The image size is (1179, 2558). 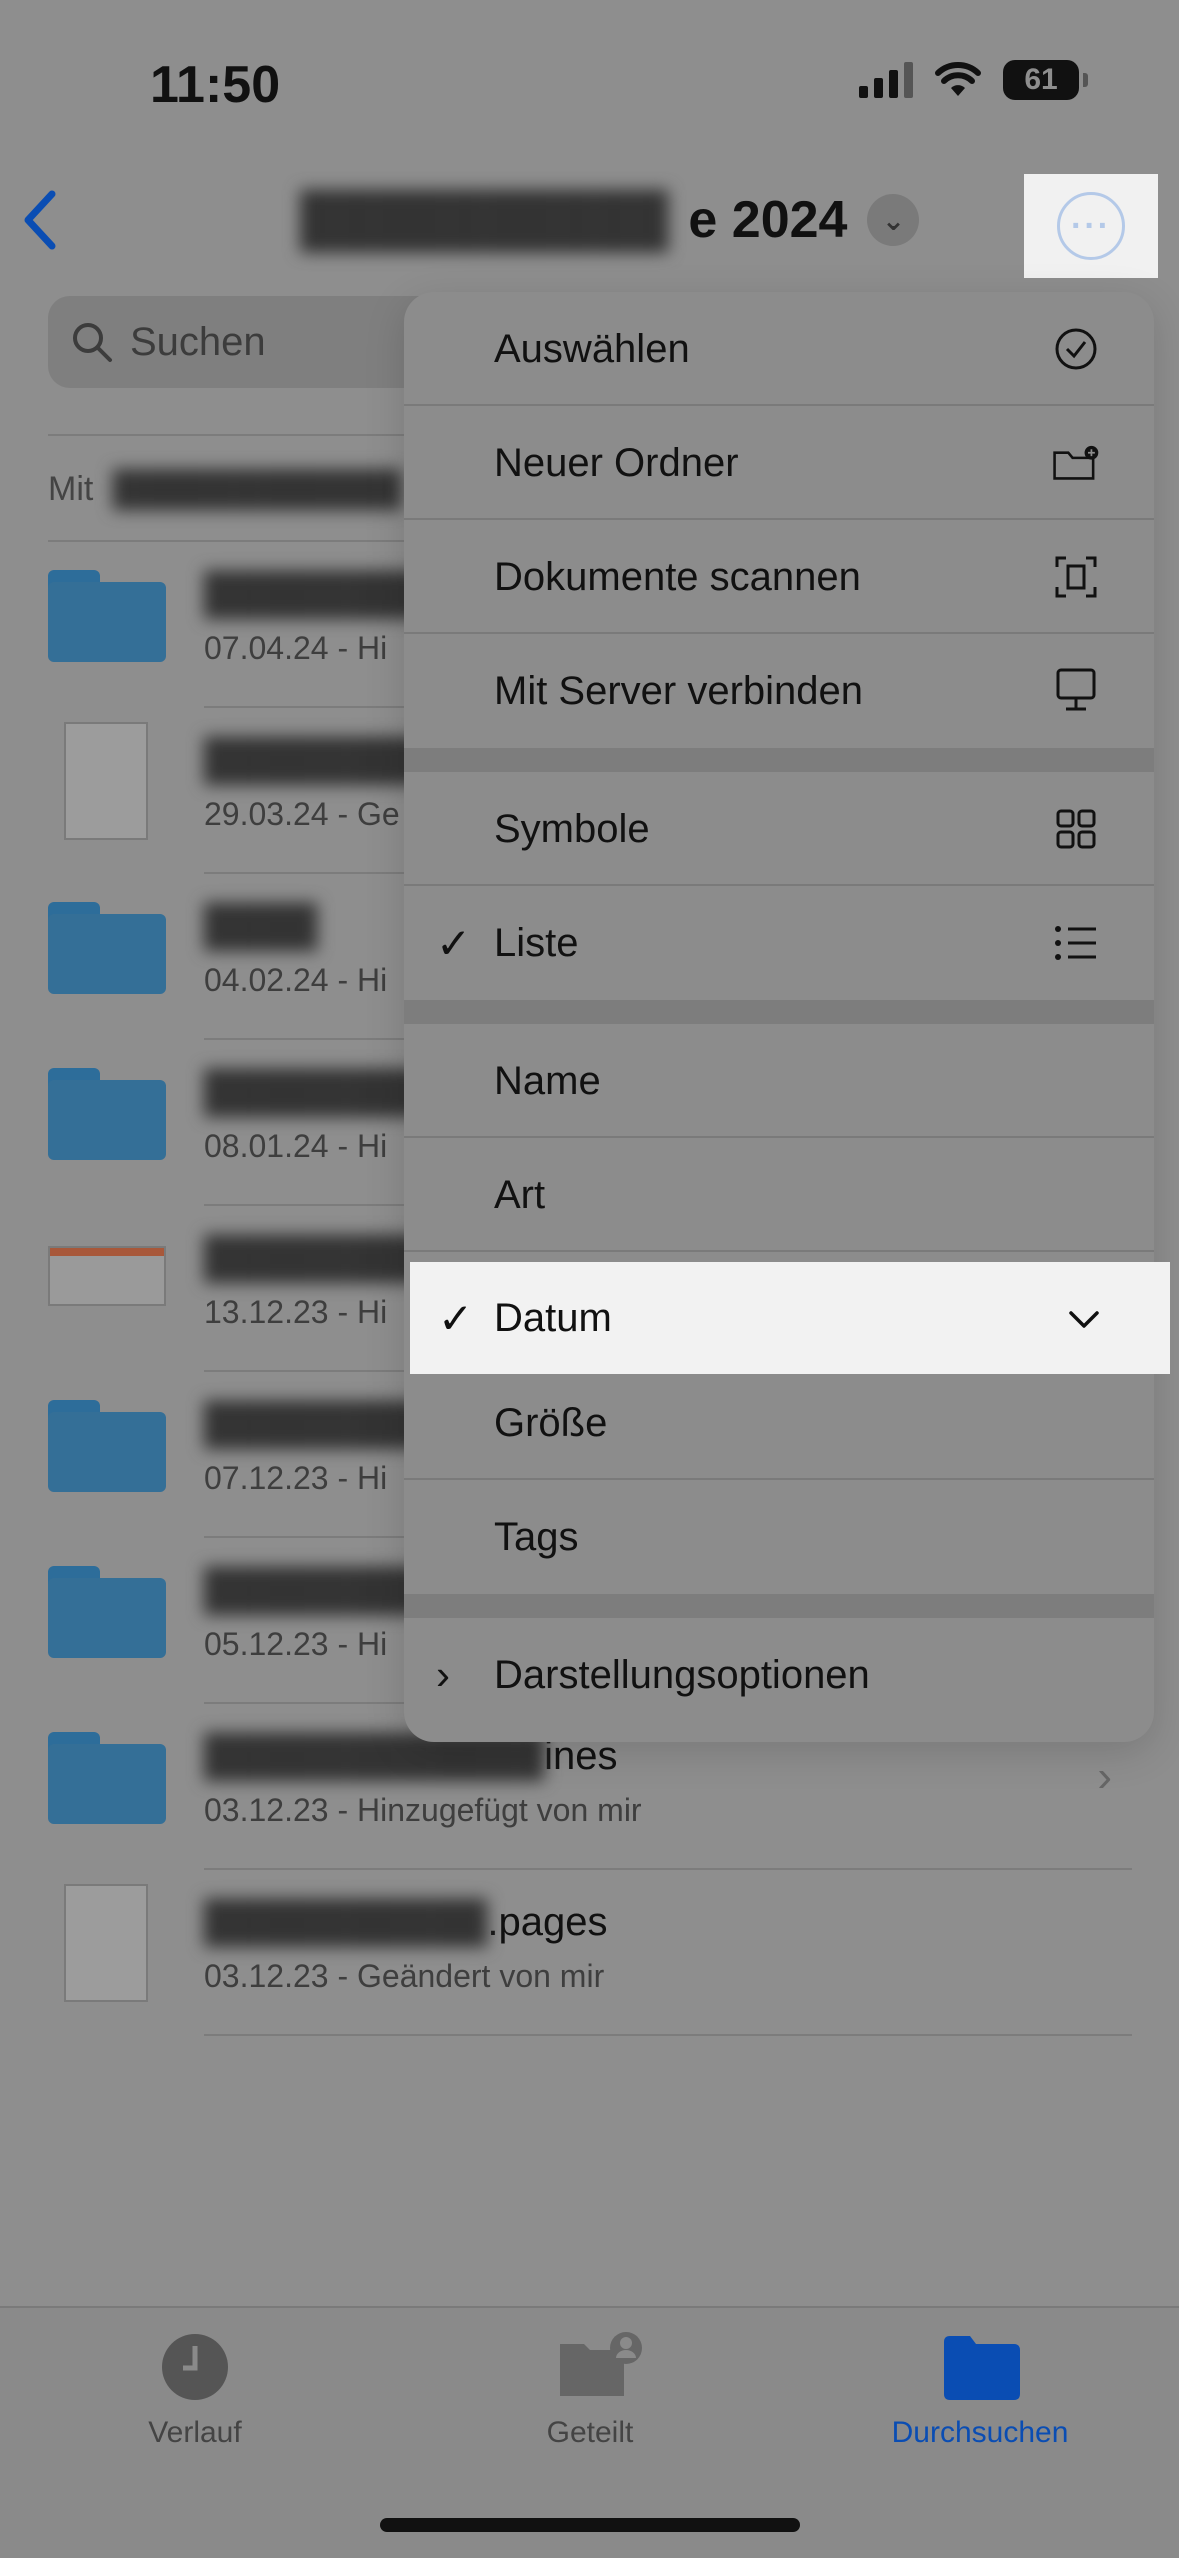 What do you see at coordinates (679, 690) in the screenshot?
I see `menu-item-label: Mit Server verbinden` at bounding box center [679, 690].